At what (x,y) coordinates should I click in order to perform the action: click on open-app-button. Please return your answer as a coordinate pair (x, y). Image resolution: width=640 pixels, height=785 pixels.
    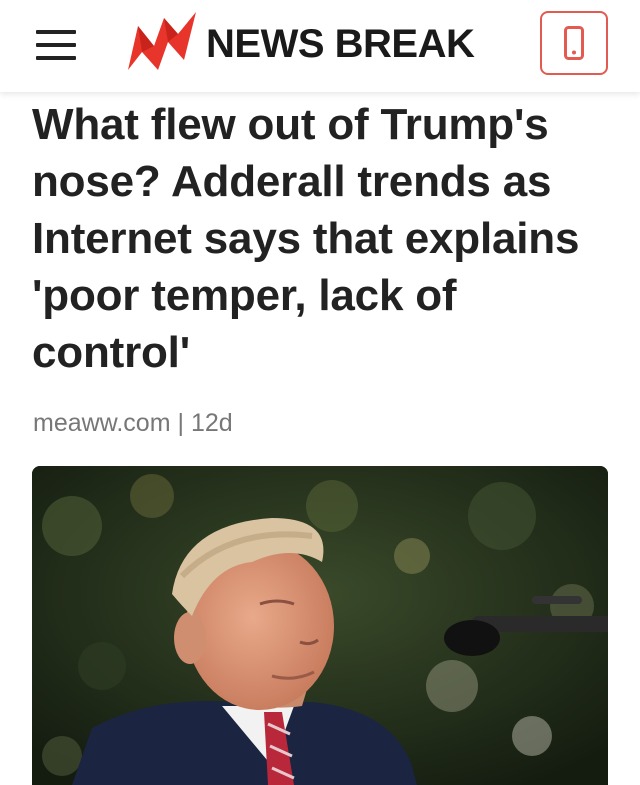
    Looking at the image, I should click on (574, 43).